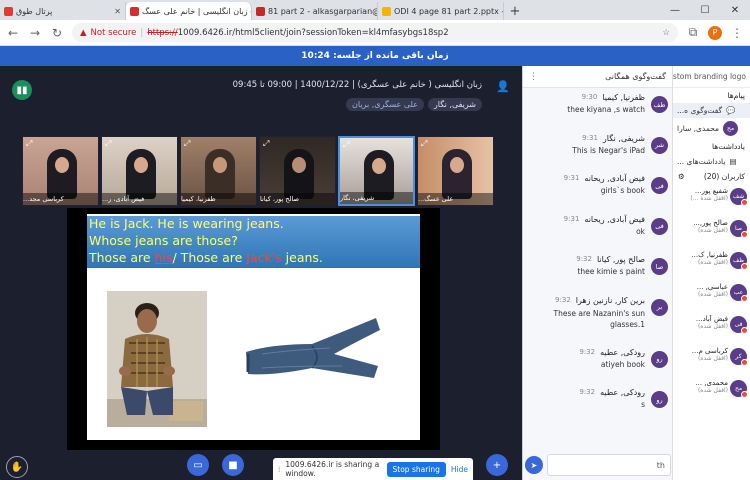 The image size is (750, 480). Describe the element at coordinates (598, 110) in the screenshot. I see `chat-message: ظف ظفرنیا, کیمیا 9:30 thee kiyana ,s watch` at that location.